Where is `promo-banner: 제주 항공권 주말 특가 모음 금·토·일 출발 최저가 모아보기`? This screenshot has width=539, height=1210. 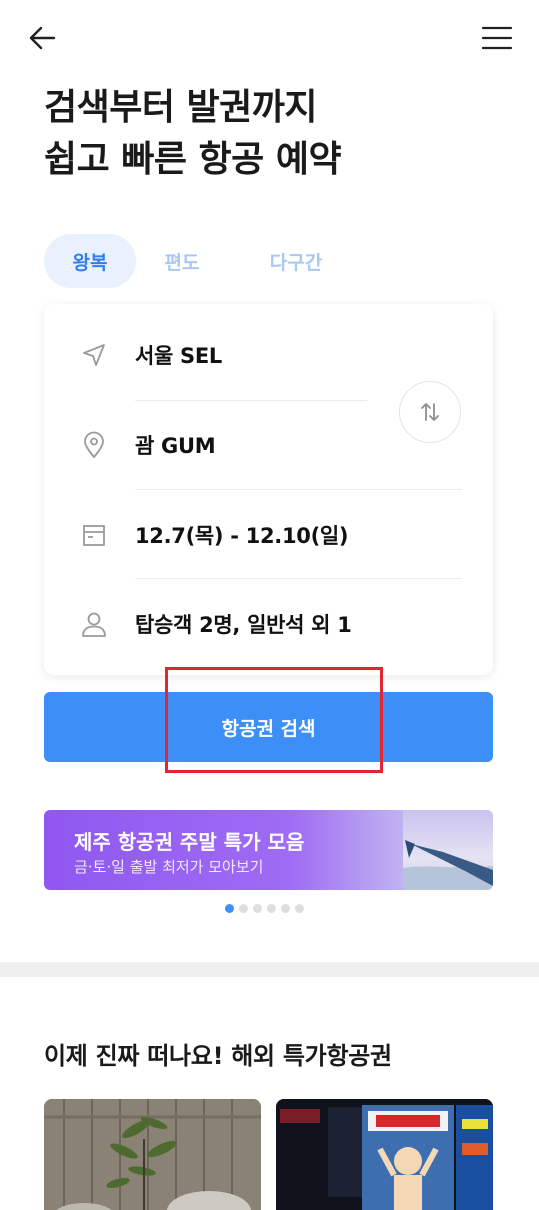
promo-banner: 제주 항공권 주말 특가 모음 금·토·일 출발 최저가 모아보기 is located at coordinates (268, 850).